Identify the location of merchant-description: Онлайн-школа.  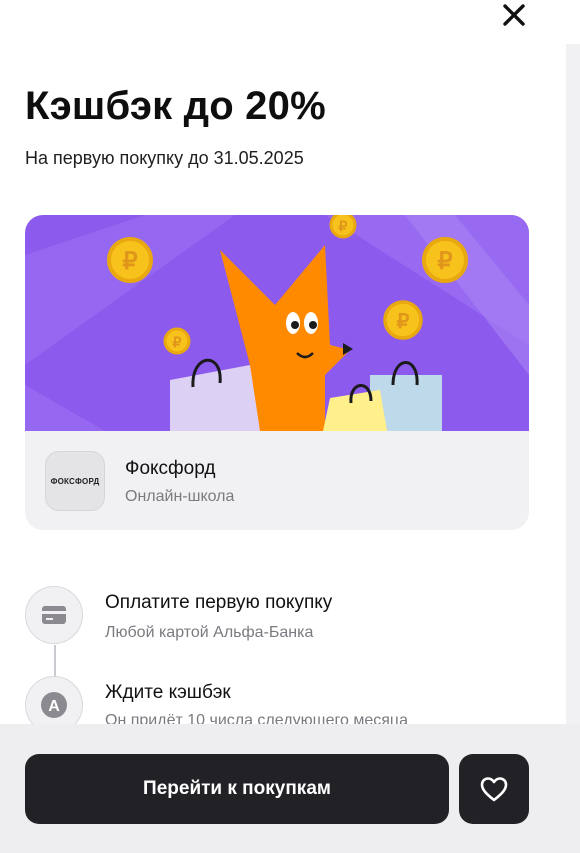
(180, 496).